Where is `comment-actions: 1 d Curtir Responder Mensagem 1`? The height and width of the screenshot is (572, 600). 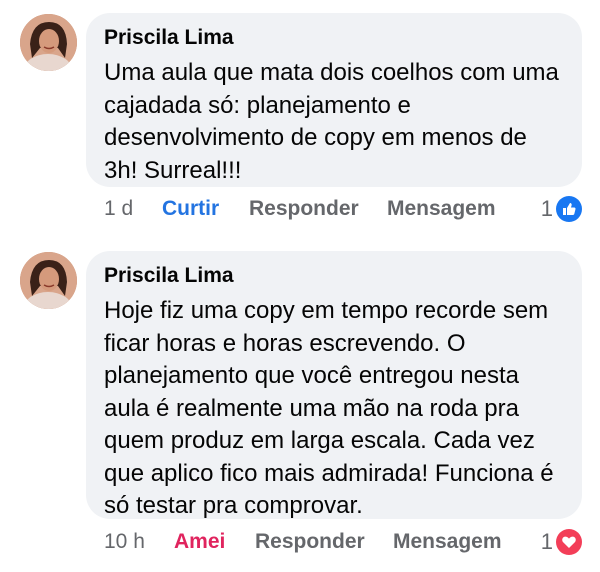 comment-actions: 1 d Curtir Responder Mensagem 1 is located at coordinates (343, 209).